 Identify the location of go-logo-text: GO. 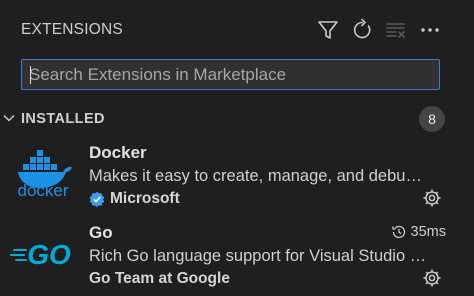
(49, 254).